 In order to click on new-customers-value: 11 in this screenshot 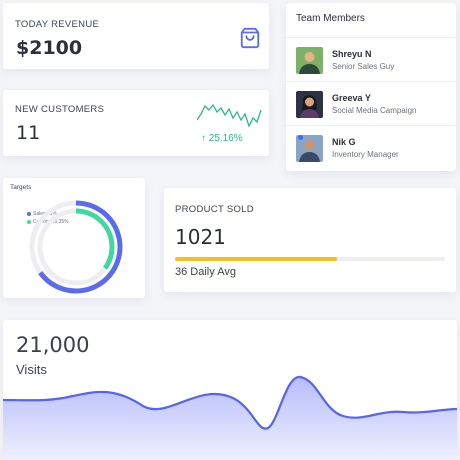, I will do `click(28, 133)`.